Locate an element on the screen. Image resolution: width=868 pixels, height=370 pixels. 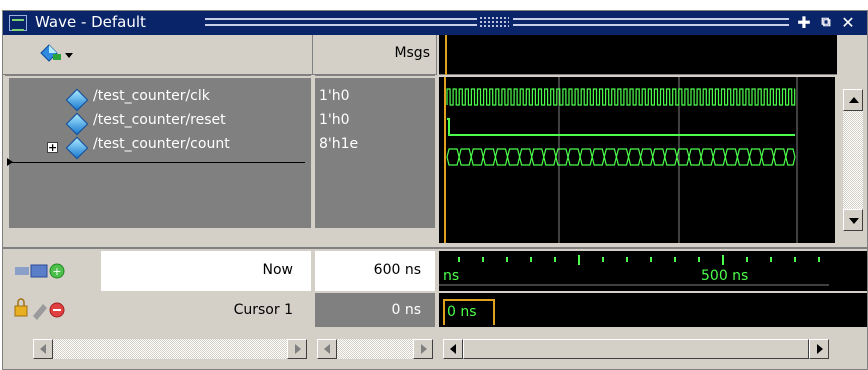
cursor-line-top is located at coordinates (446, 55).